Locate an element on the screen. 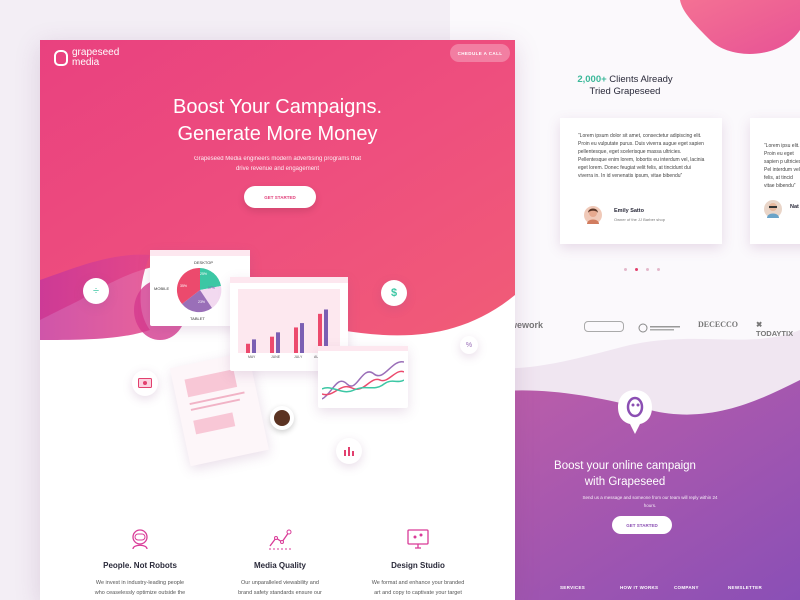 Image resolution: width=800 pixels, height=600 pixels. line-chart-card is located at coordinates (363, 377).